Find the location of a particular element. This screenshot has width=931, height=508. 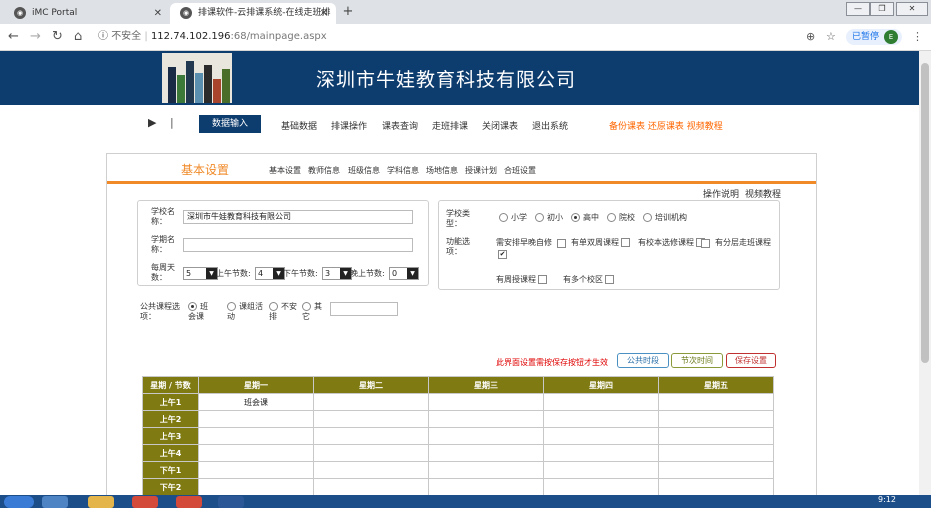

help-link: 操作说明 is located at coordinates (721, 193).